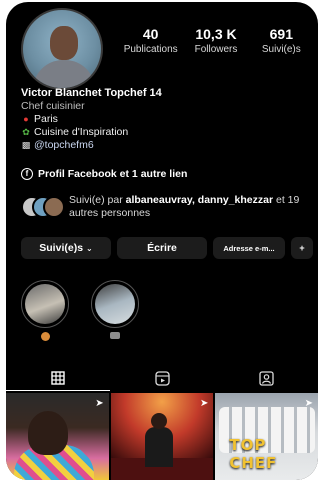 This screenshot has width=324, height=485. Describe the element at coordinates (64, 145) in the screenshot. I see `bio-handle-link: @topchefm6` at that location.